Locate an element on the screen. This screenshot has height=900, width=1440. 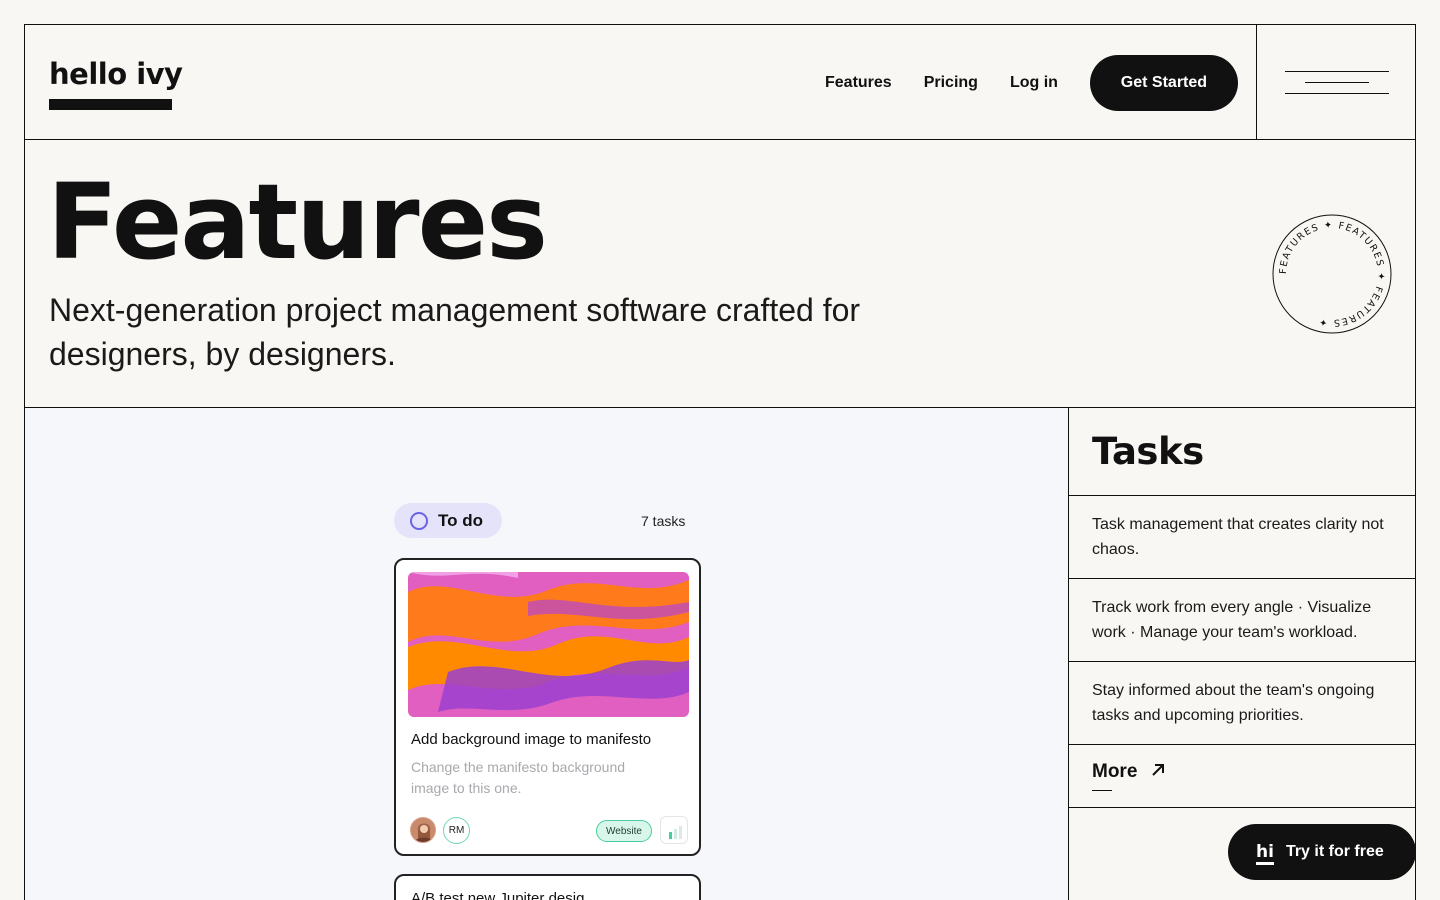
avatar-photo is located at coordinates (423, 830).